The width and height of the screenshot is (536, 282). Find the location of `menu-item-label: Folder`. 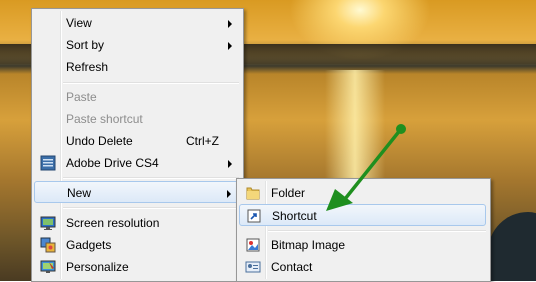

menu-item-label: Folder is located at coordinates (288, 193).